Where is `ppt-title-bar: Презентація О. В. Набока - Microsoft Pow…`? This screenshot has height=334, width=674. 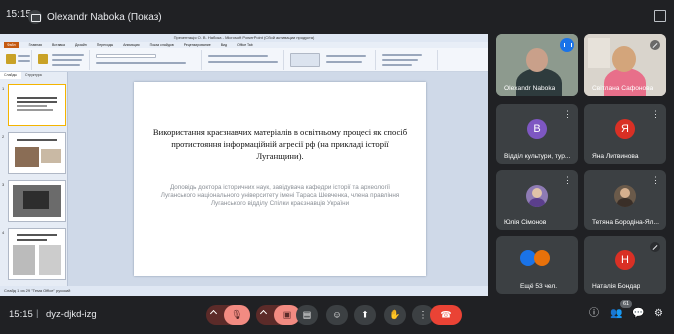 ppt-title-bar: Презентація О. В. Набока - Microsoft Pow… is located at coordinates (244, 38).